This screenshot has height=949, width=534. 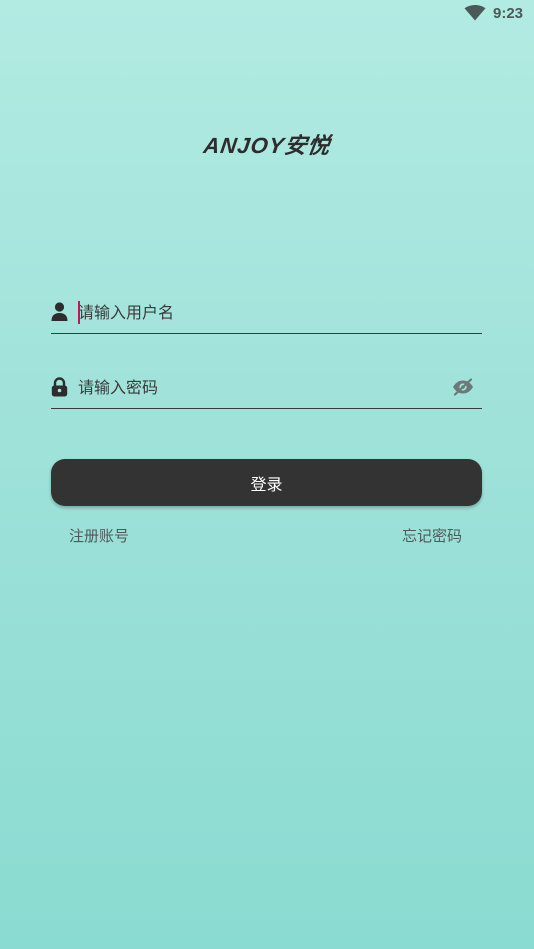 What do you see at coordinates (432, 536) in the screenshot?
I see `forgot-password-link: 忘记密码` at bounding box center [432, 536].